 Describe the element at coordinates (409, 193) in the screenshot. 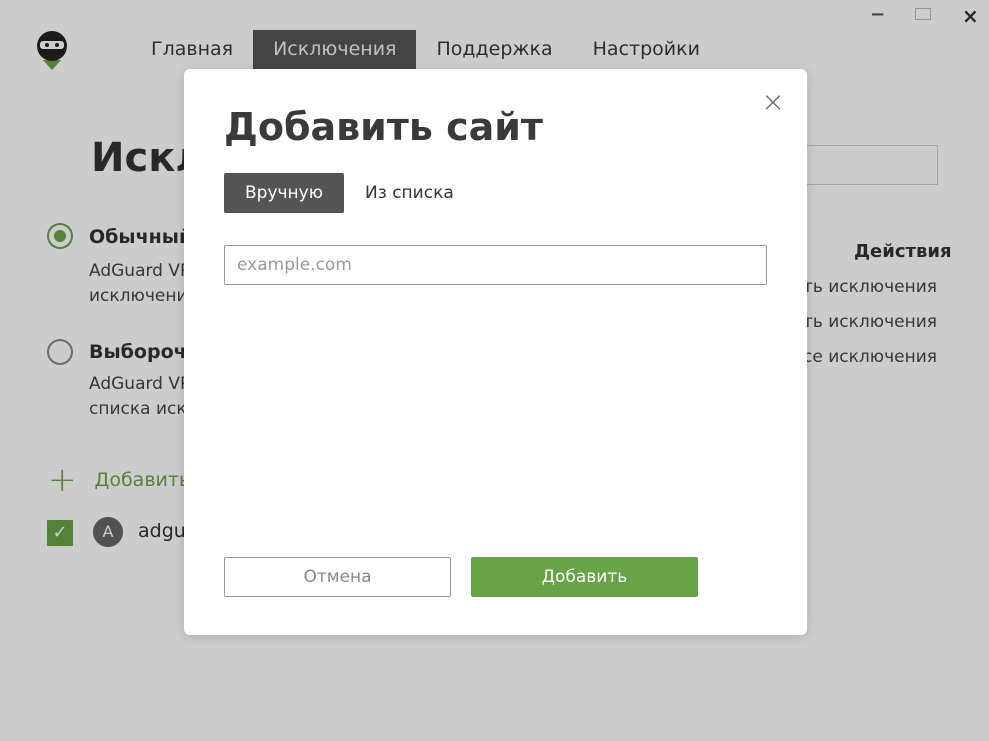

I see `tab-from-list: Из списка` at that location.